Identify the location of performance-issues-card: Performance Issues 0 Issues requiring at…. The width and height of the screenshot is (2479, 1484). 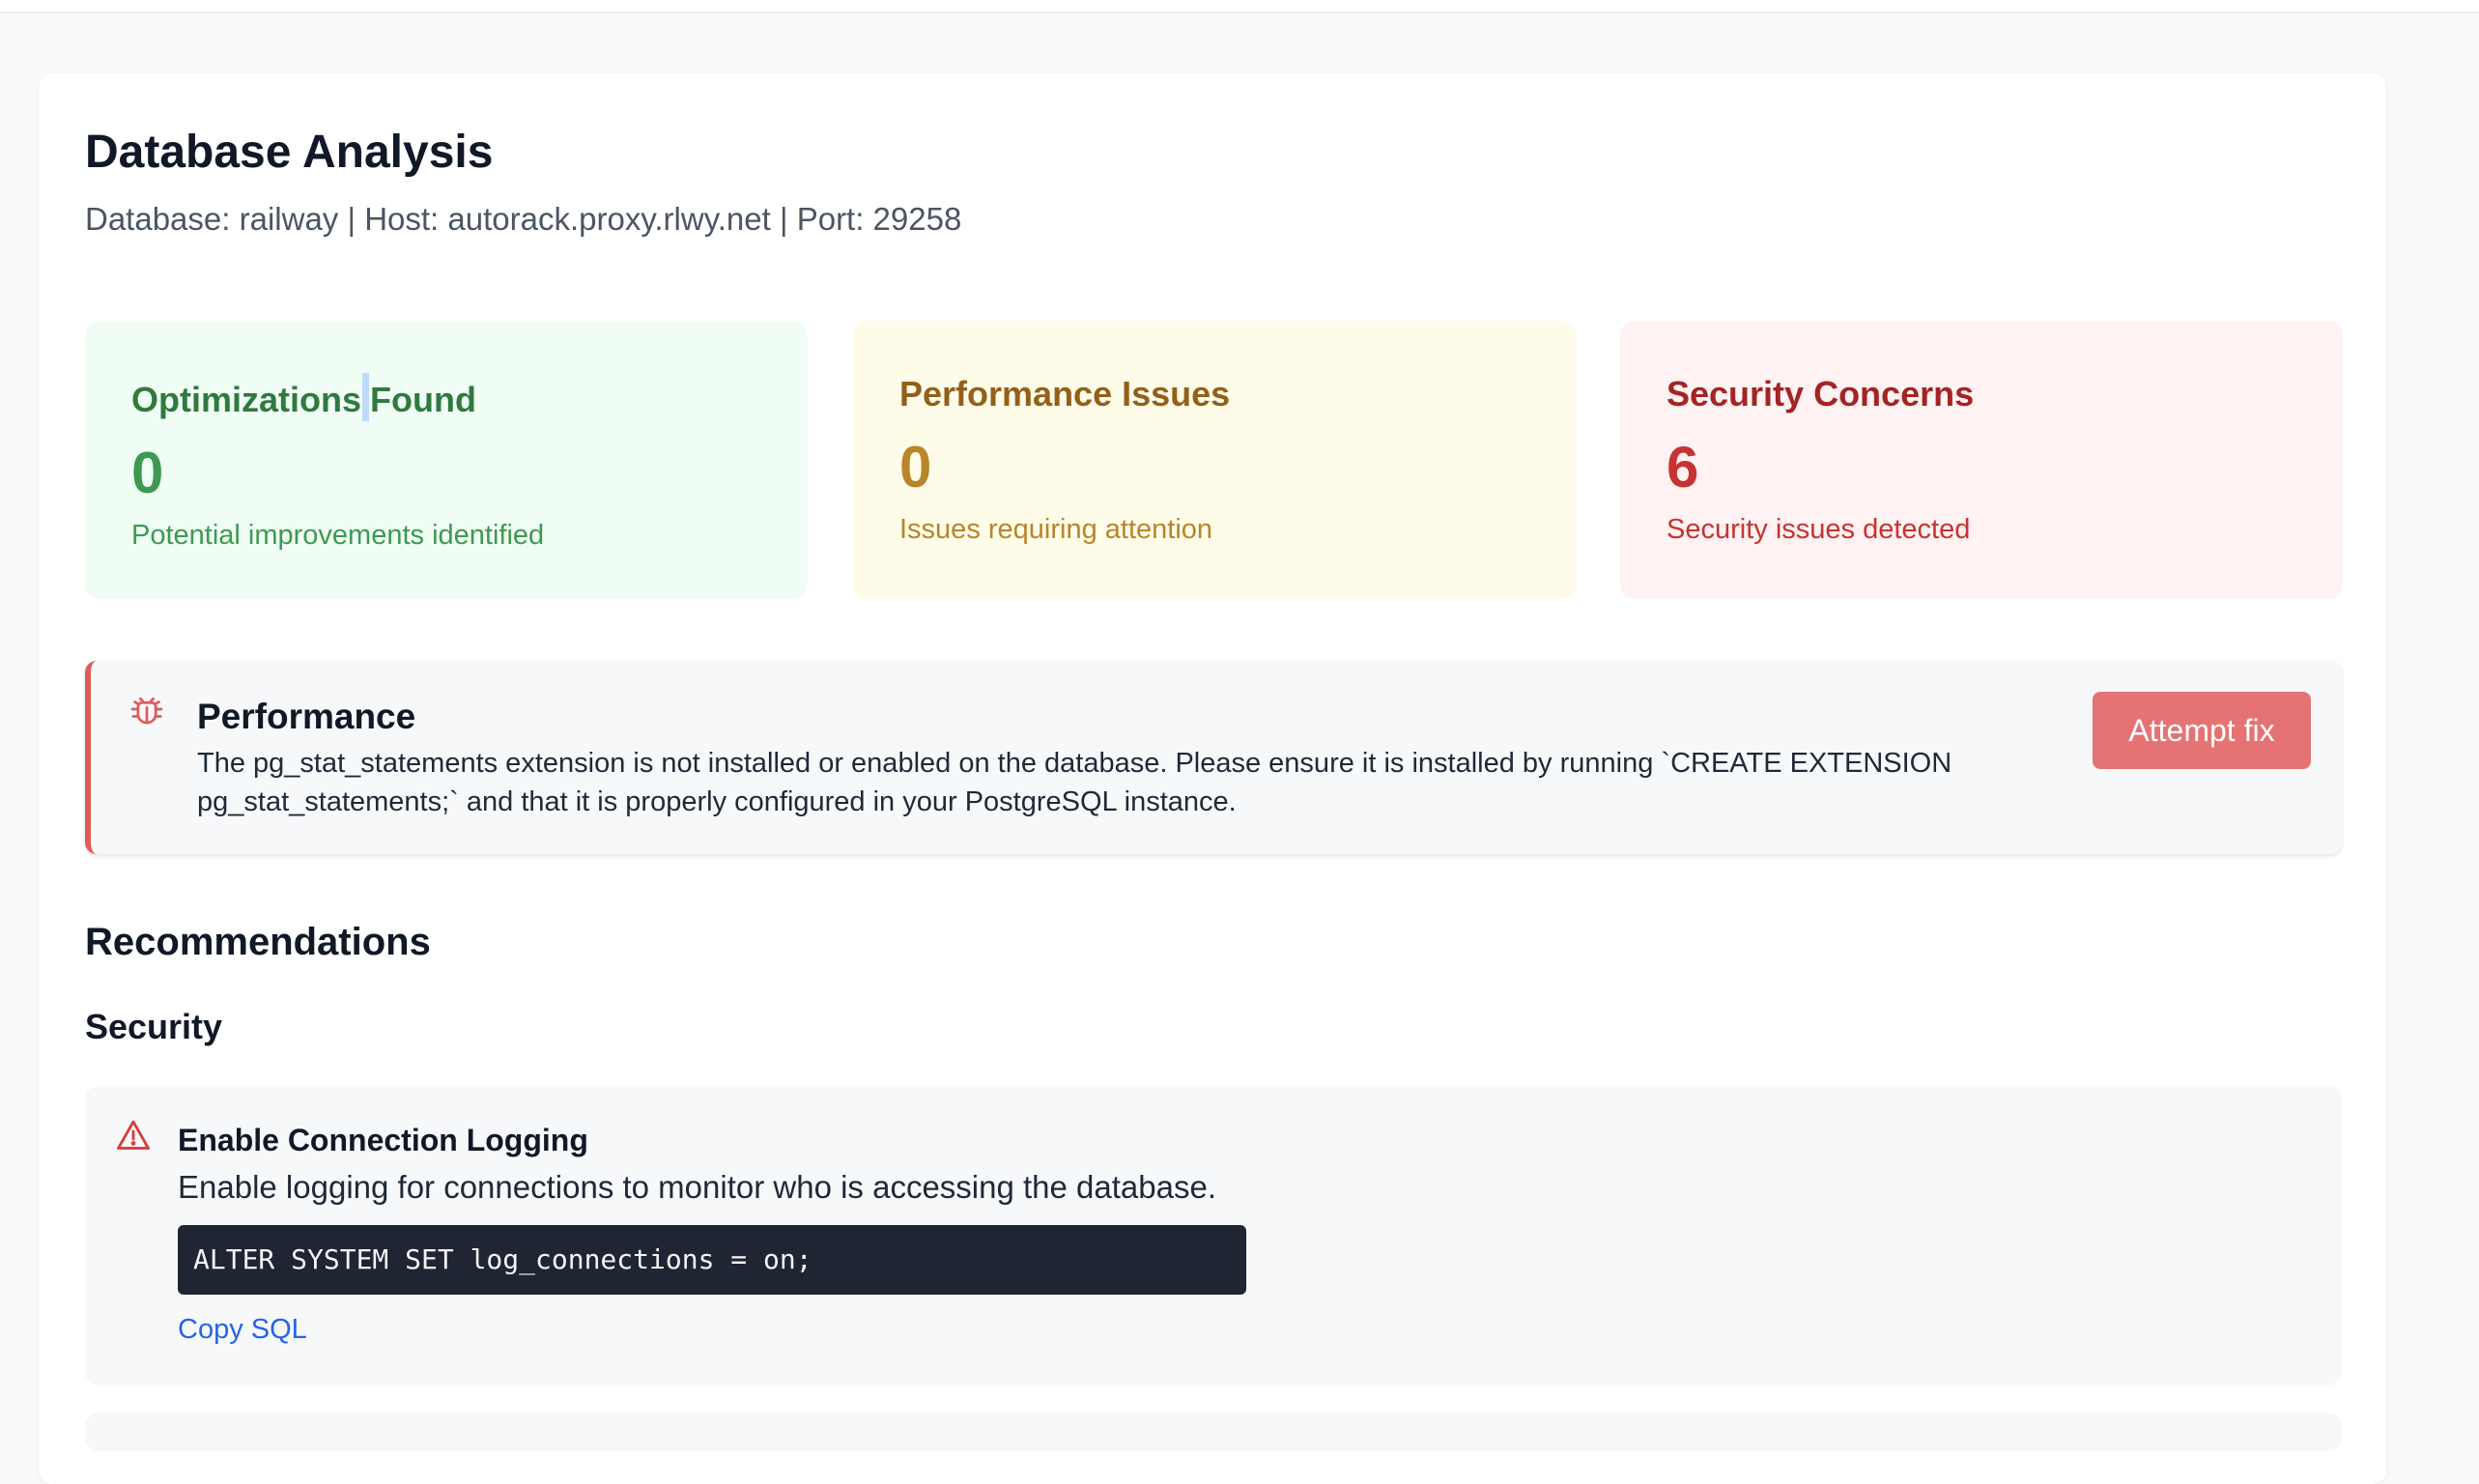
(1214, 460).